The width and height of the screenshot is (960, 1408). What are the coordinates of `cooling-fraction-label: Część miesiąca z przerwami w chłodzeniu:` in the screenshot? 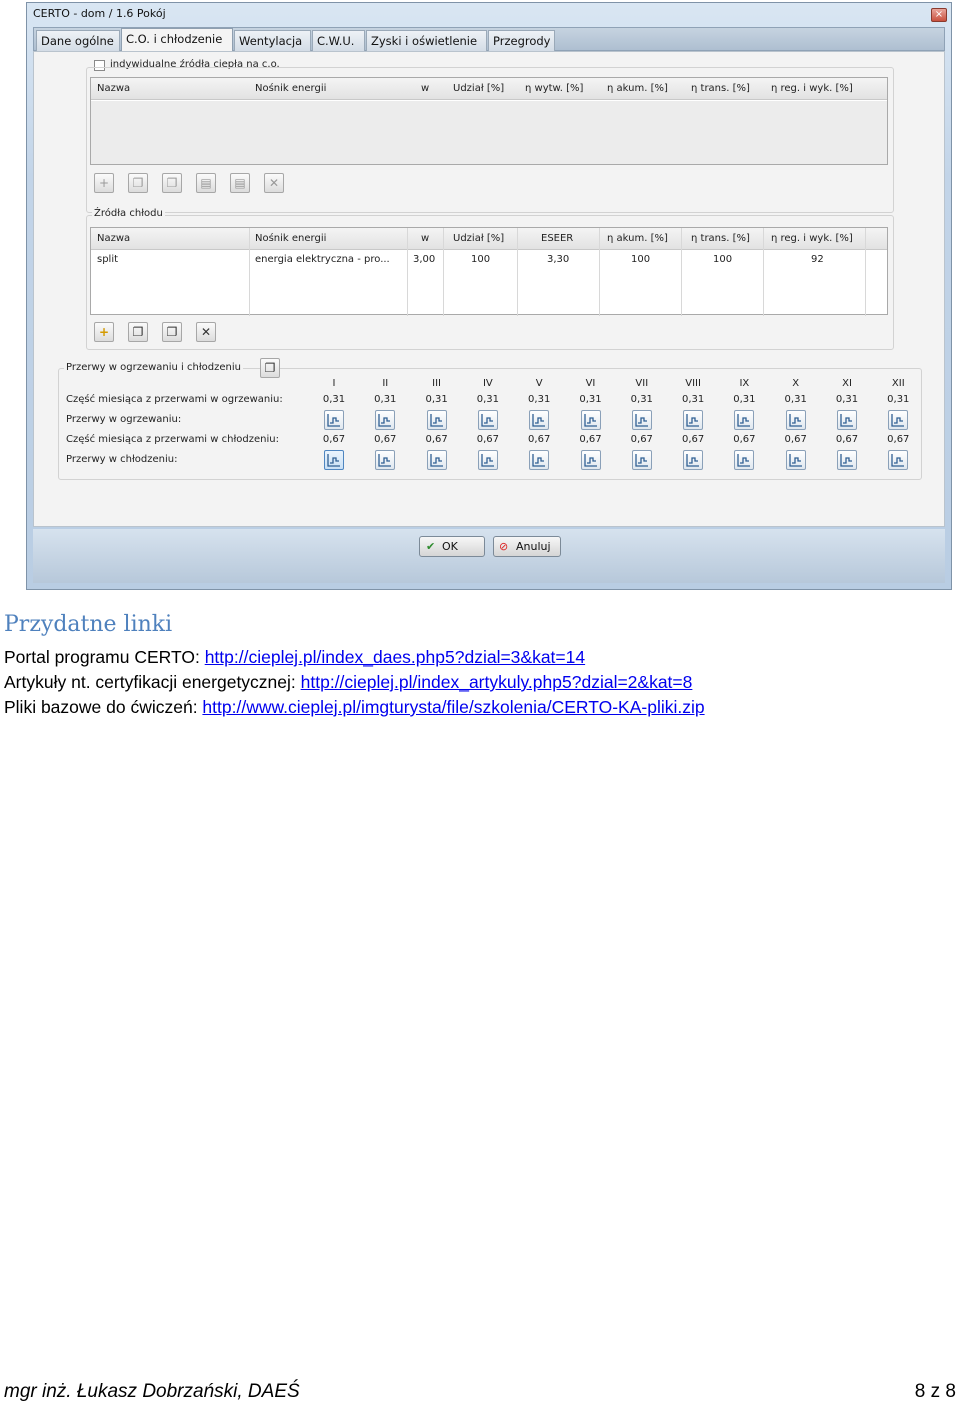 It's located at (172, 439).